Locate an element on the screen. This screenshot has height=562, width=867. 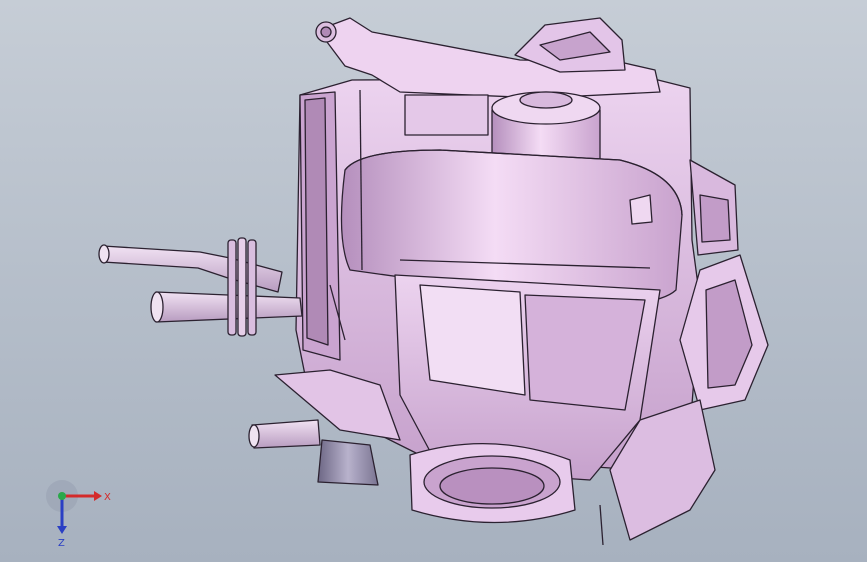
left-side-strip is located at coordinates (316, 221).